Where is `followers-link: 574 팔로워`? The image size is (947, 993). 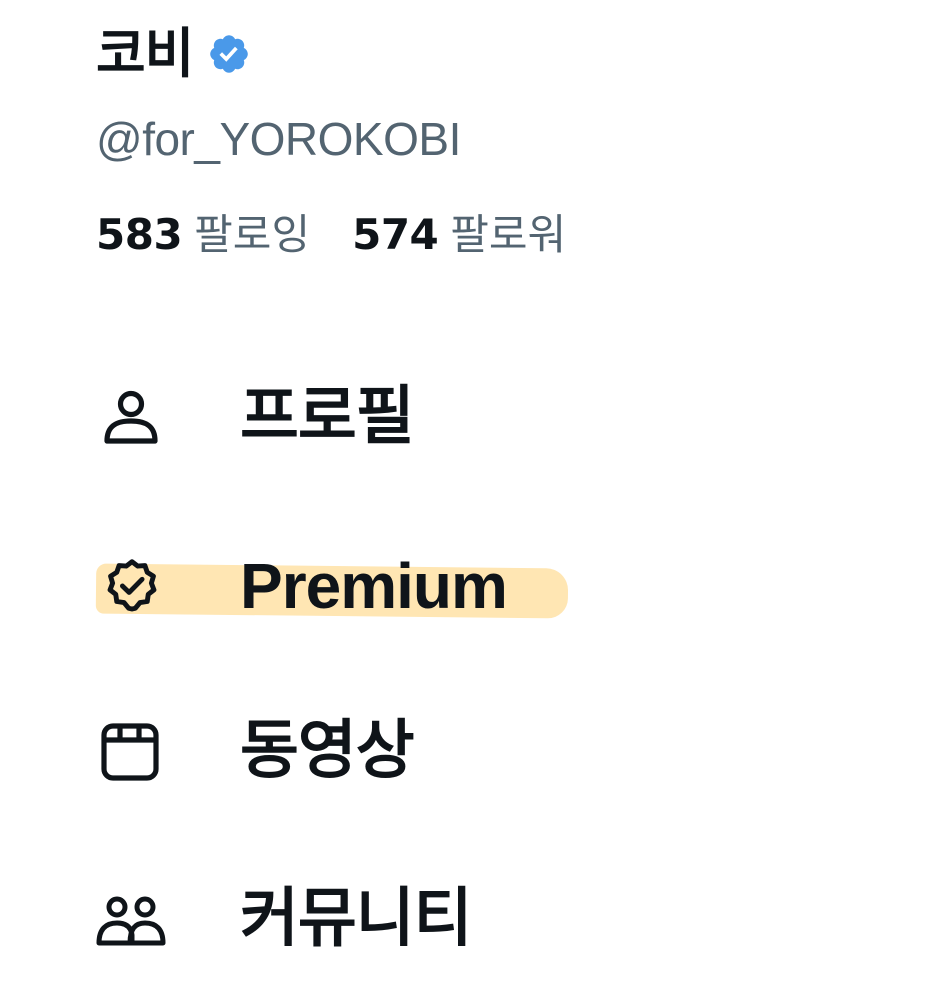 followers-link: 574 팔로워 is located at coordinates (459, 235).